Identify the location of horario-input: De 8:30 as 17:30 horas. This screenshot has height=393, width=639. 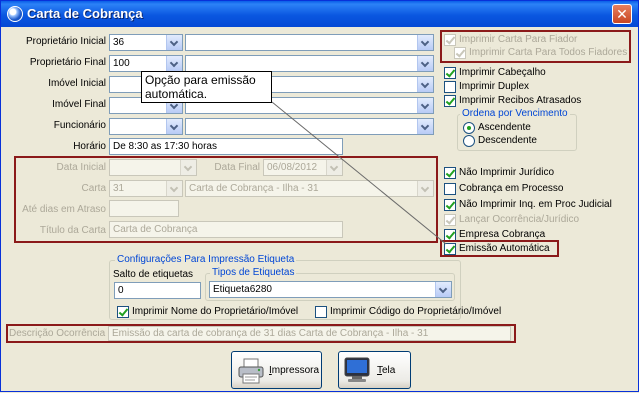
(226, 146).